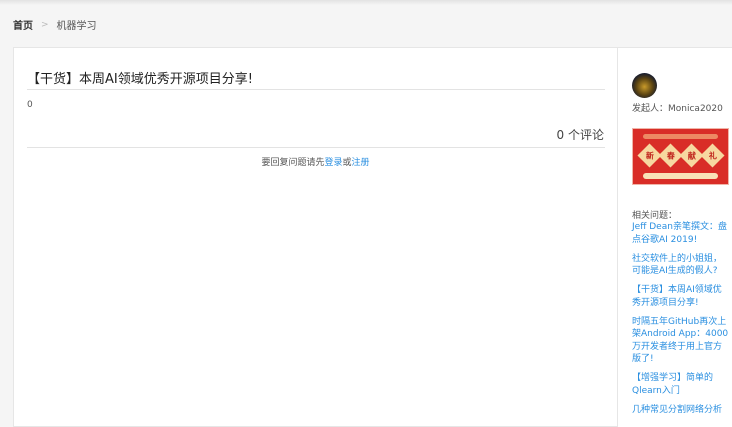 This screenshot has width=732, height=427. Describe the element at coordinates (333, 163) in the screenshot. I see `login-link: 登录` at that location.